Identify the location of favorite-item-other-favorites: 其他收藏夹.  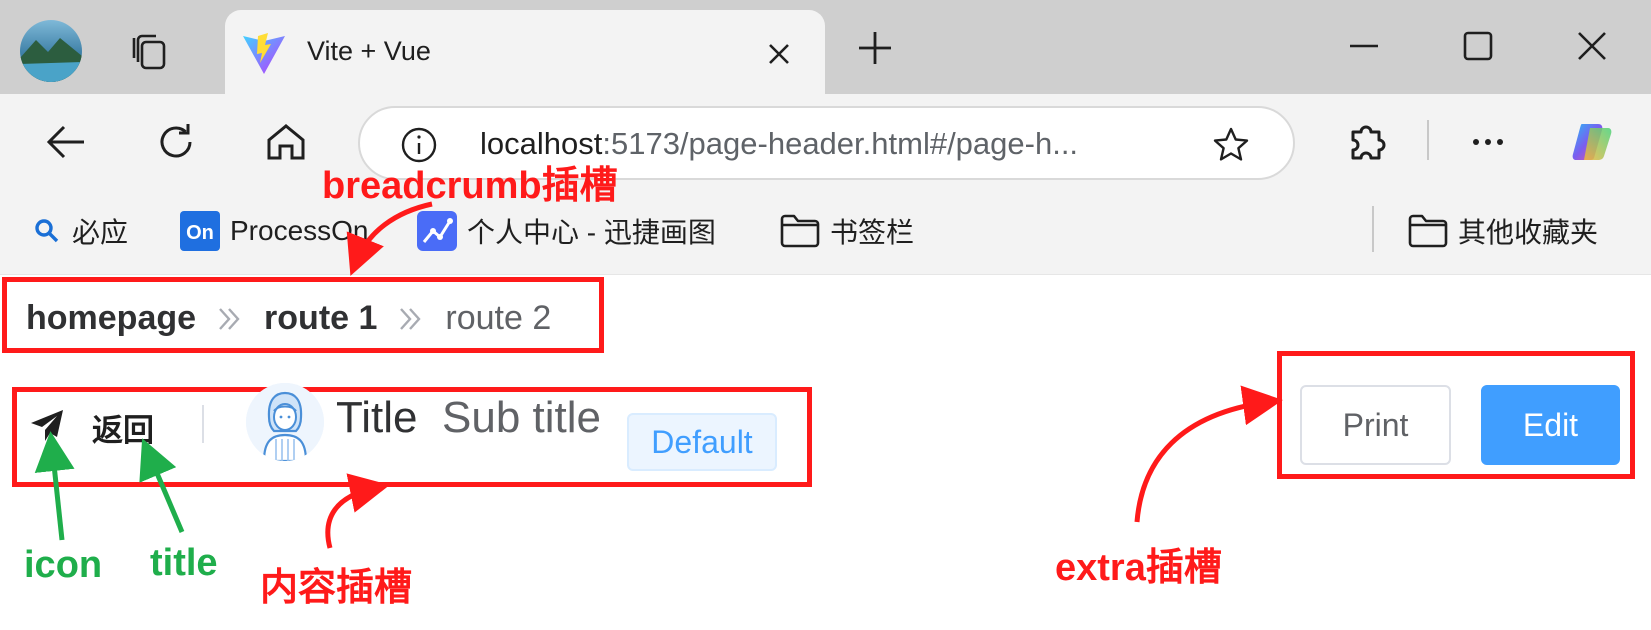
(1503, 231).